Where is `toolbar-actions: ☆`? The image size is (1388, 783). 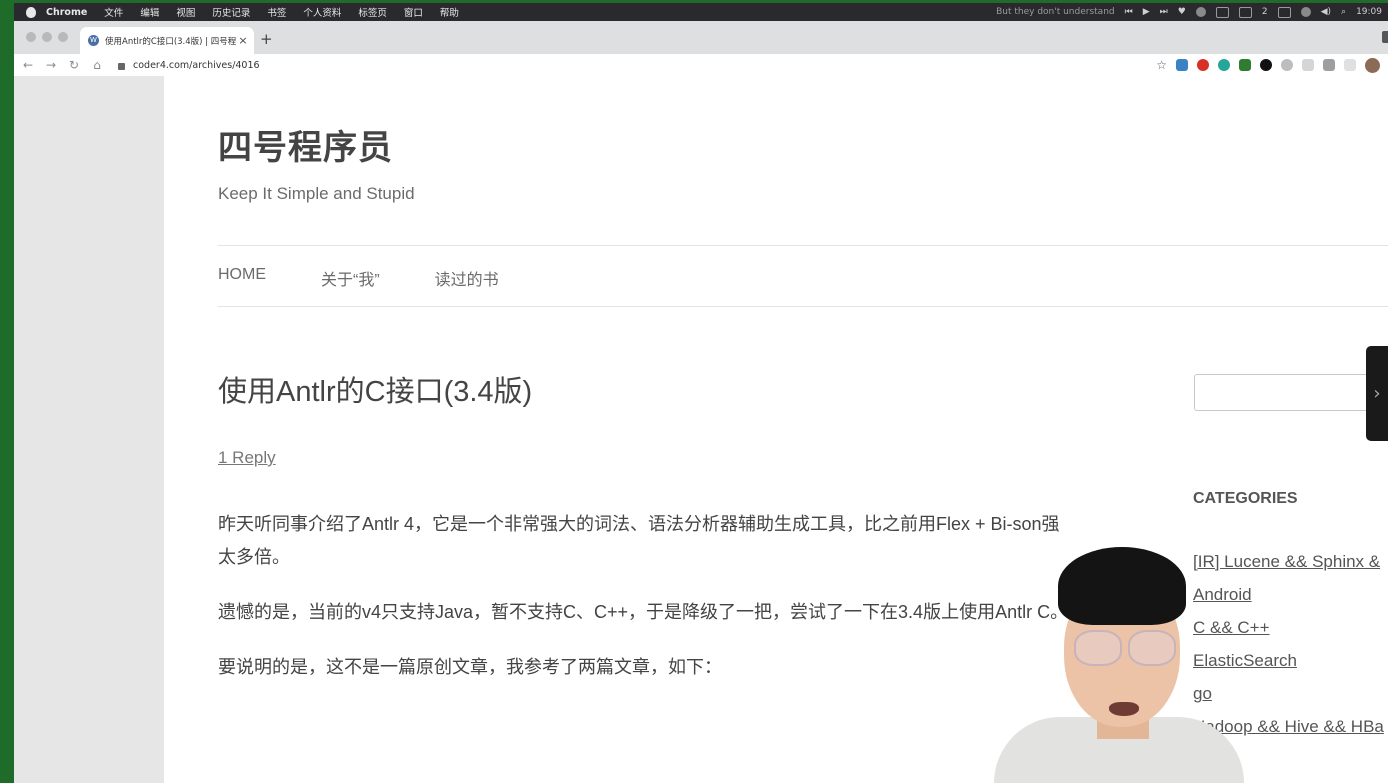
toolbar-actions: ☆ is located at coordinates (1272, 65).